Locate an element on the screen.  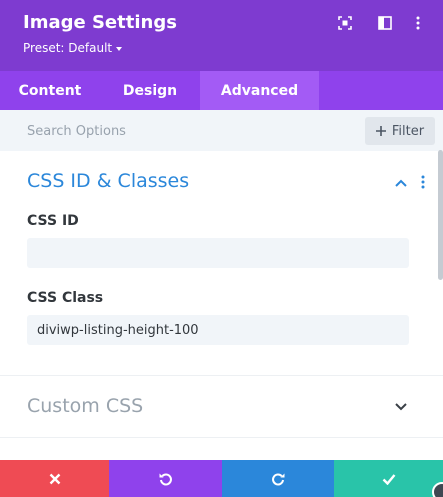
chevron-up-icon is located at coordinates (401, 183).